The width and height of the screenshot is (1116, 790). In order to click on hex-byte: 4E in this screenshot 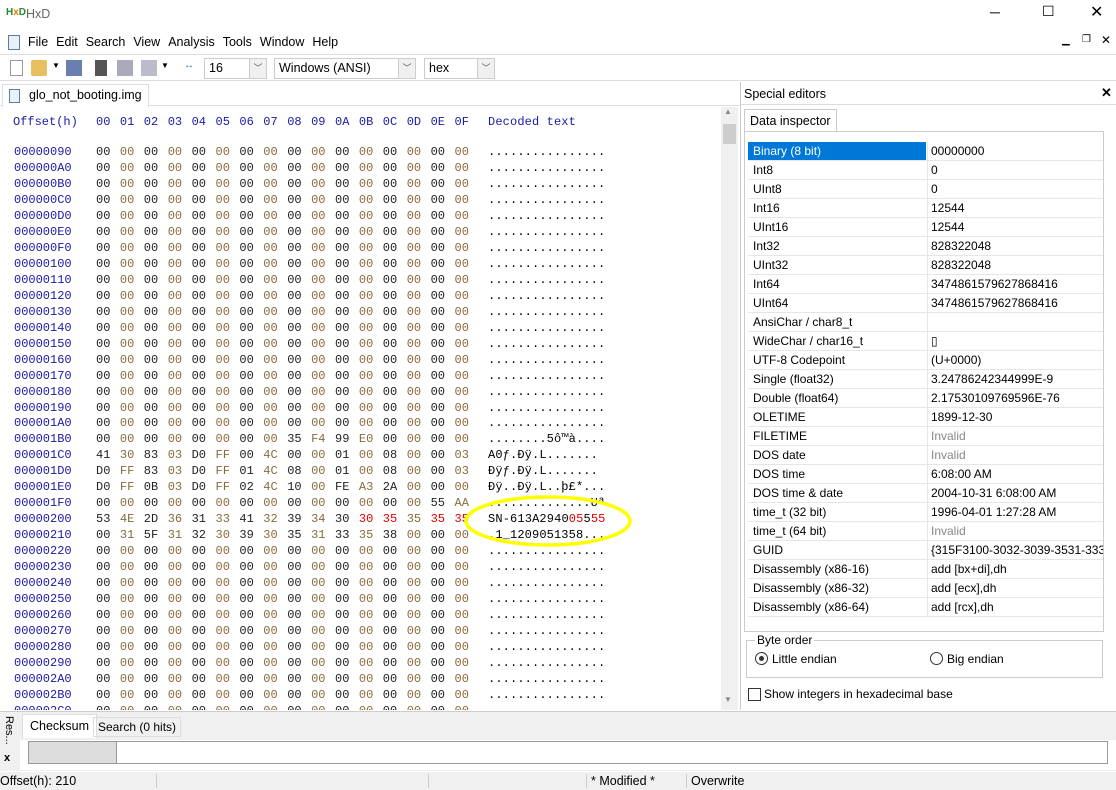, I will do `click(130, 519)`.